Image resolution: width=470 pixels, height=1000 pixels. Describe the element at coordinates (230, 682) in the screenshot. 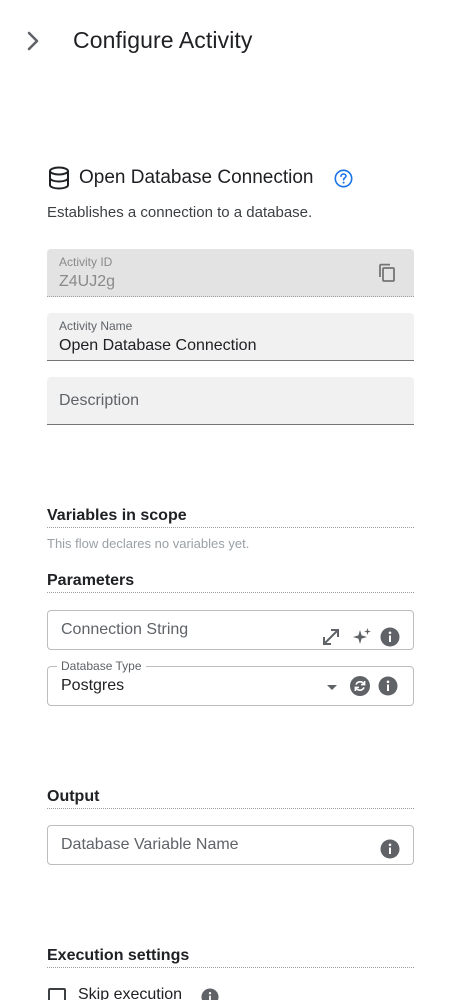

I see `database-type-select: Database Type Postgres` at that location.